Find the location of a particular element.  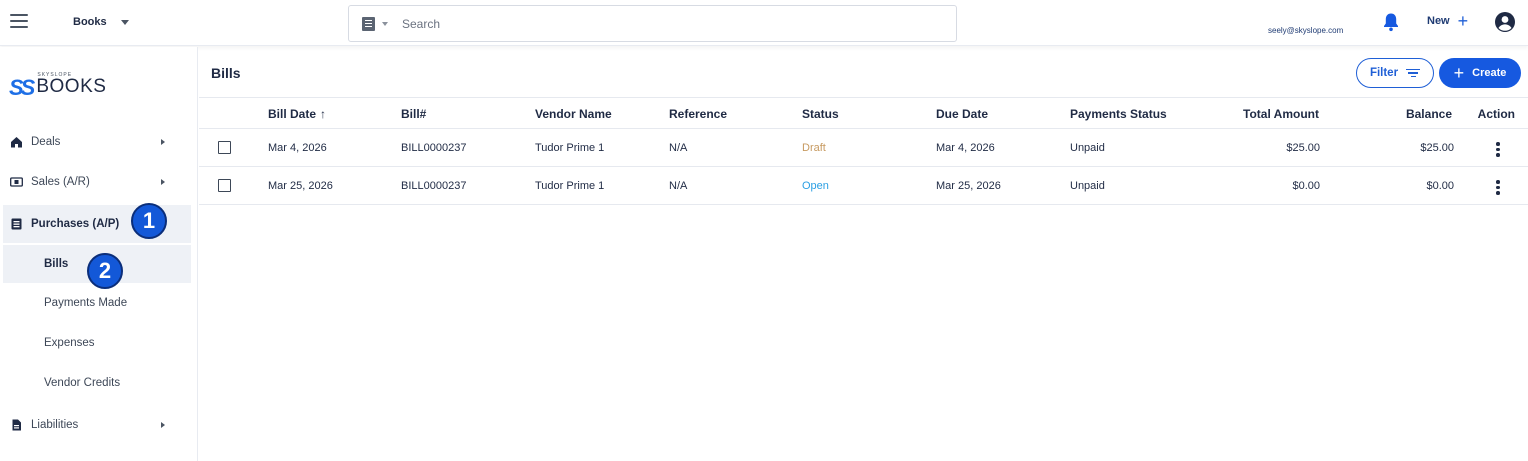

logo-mark: SS is located at coordinates (22, 87).